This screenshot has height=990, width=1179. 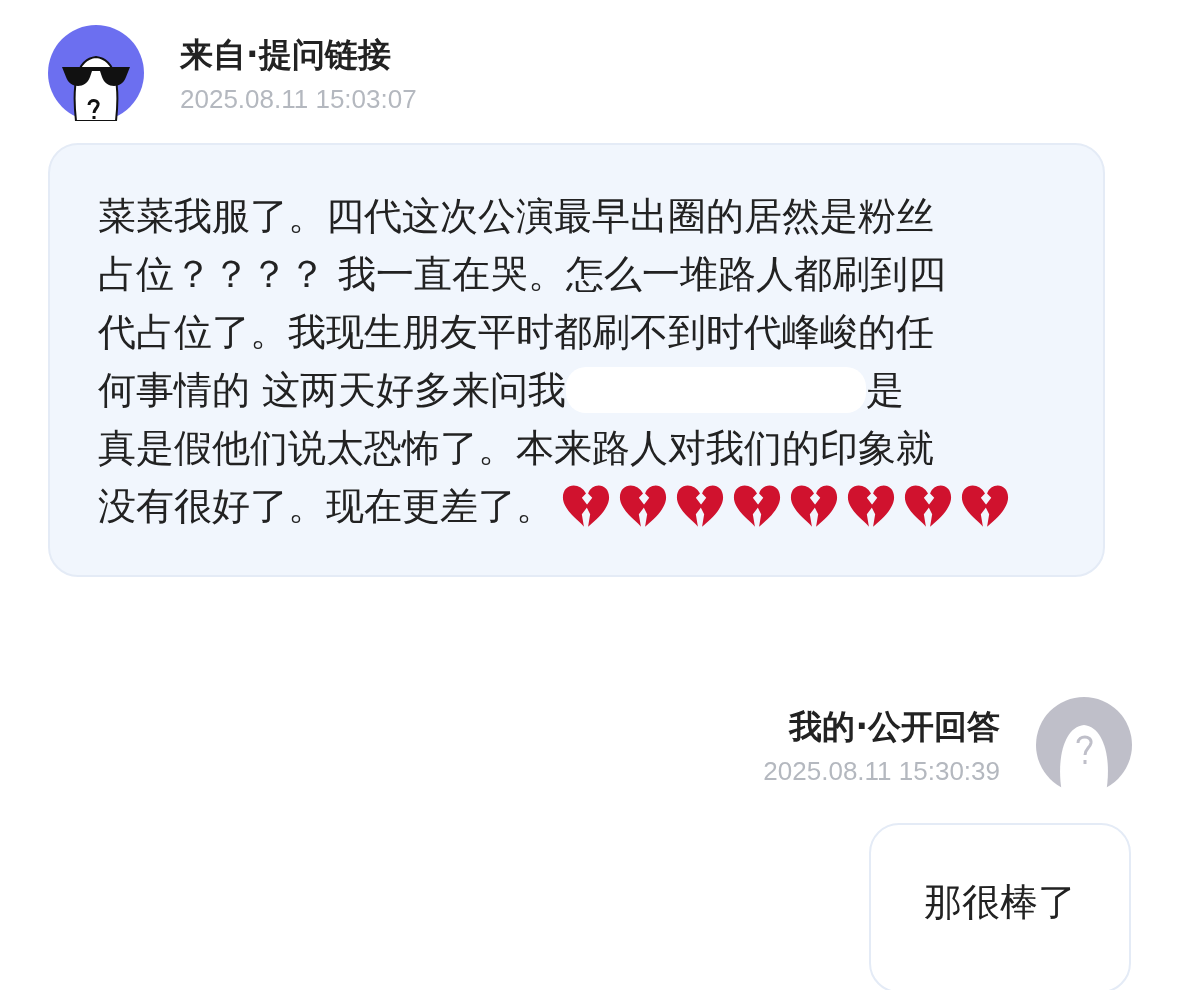 I want to click on message-line: 占位？？？？ 我一直在哭。怎么一堆路人都刷到四, so click(x=522, y=274).